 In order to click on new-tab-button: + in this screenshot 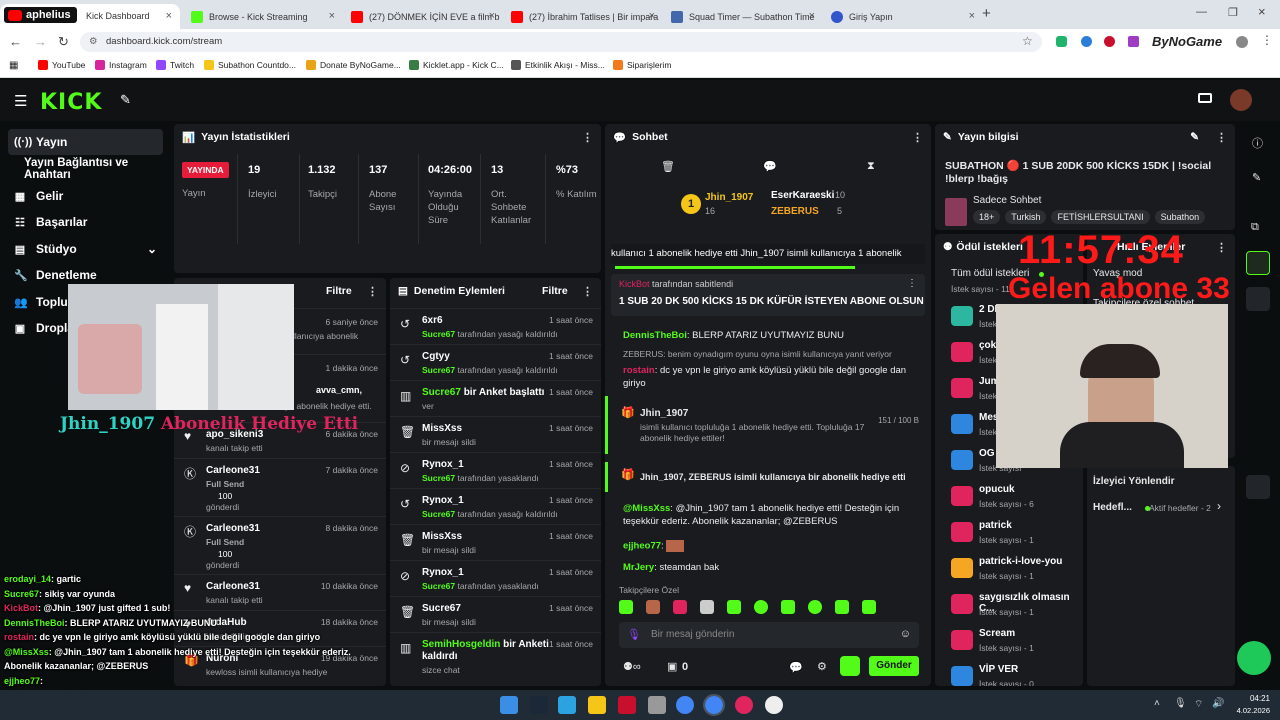, I will do `click(986, 13)`.